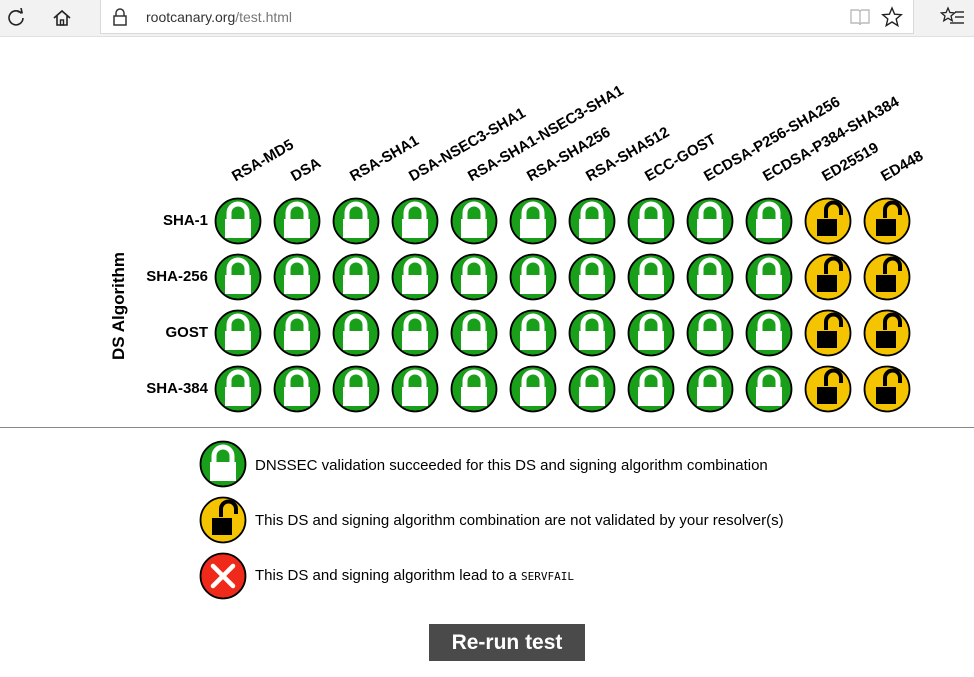 This screenshot has width=974, height=677. Describe the element at coordinates (62, 18) in the screenshot. I see `home-icon` at that location.